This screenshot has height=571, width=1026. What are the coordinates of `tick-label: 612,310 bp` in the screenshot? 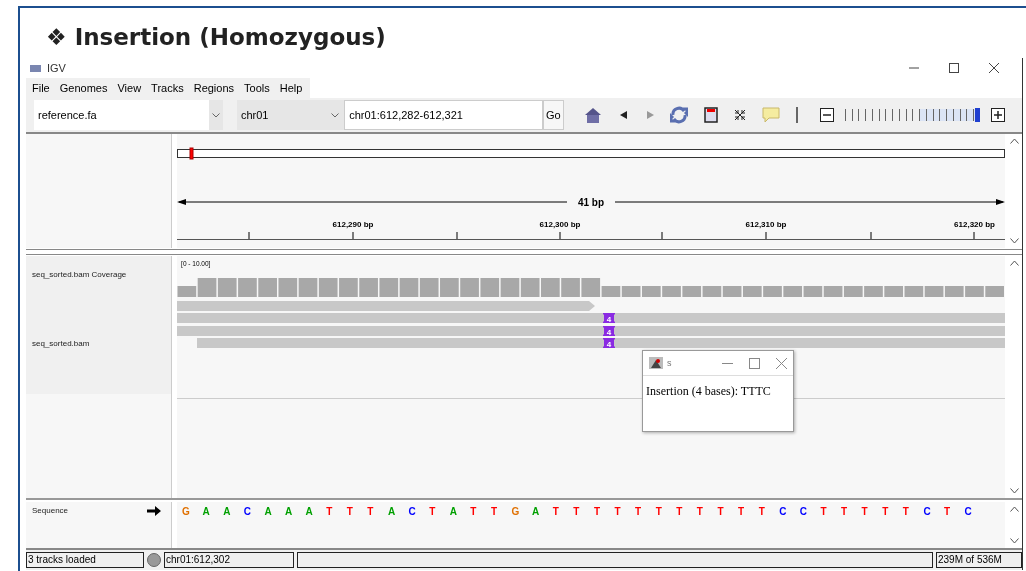 It's located at (766, 224).